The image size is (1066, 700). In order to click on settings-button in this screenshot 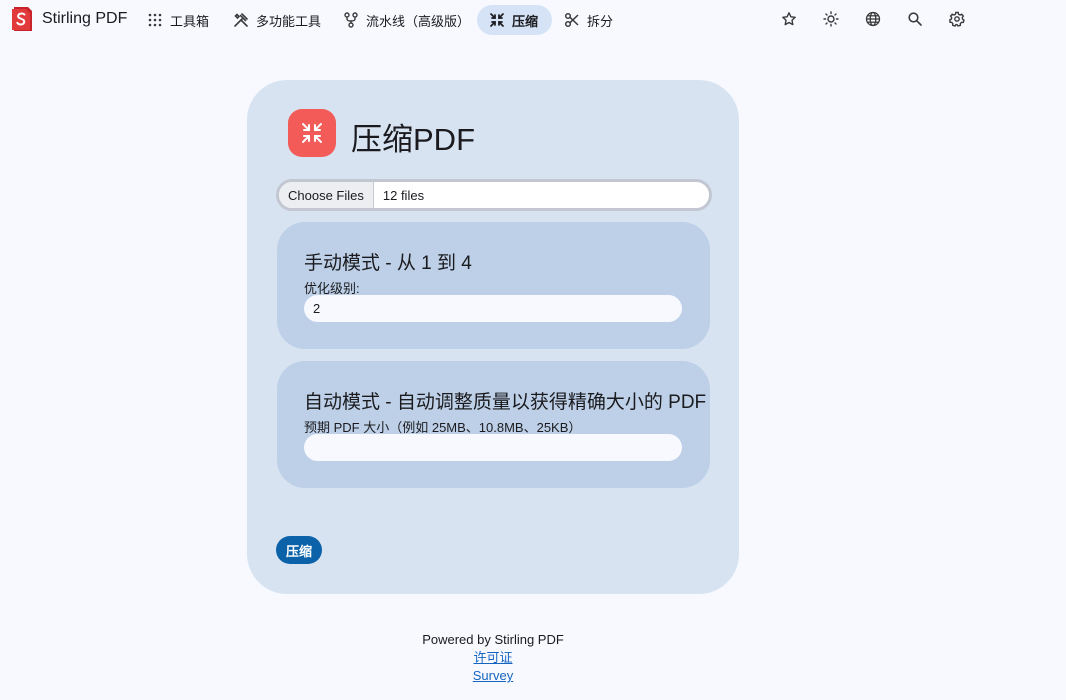, I will do `click(957, 19)`.